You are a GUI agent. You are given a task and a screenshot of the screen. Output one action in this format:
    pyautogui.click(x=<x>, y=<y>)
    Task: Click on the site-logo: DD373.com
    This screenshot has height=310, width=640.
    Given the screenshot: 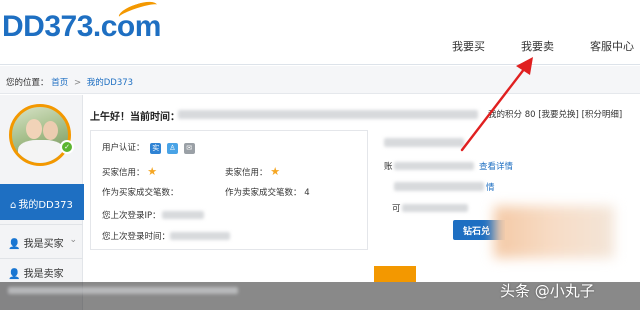 What is the action you would take?
    pyautogui.click(x=81, y=22)
    